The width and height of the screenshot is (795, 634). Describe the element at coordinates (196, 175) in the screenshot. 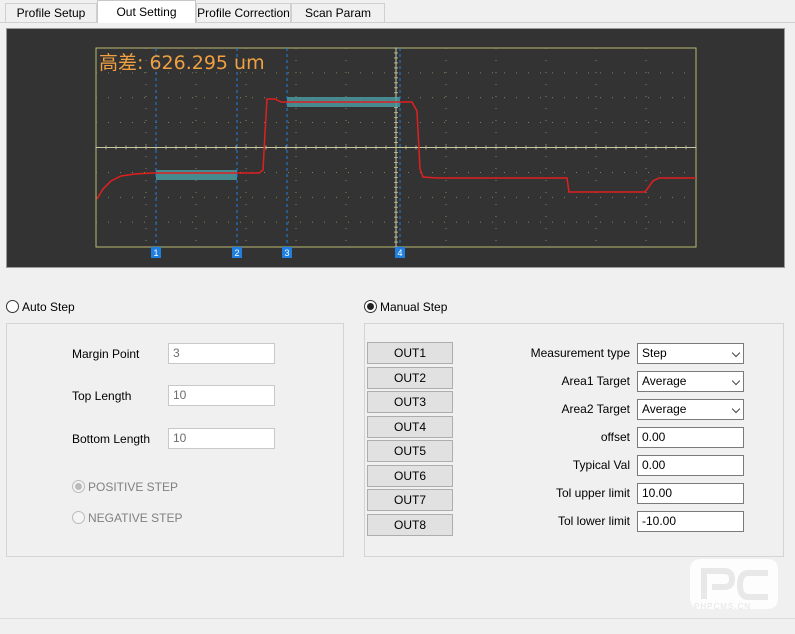

I see `area1-highlight` at that location.